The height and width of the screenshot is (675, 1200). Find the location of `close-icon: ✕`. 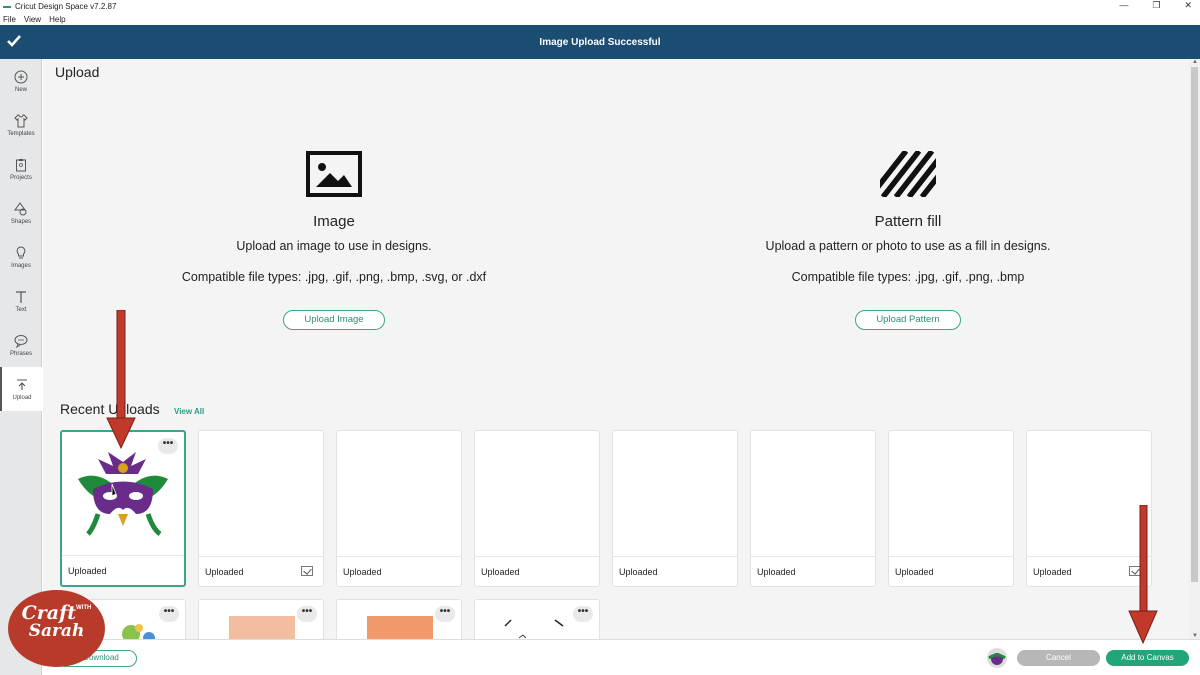

close-icon: ✕ is located at coordinates (1188, 5).